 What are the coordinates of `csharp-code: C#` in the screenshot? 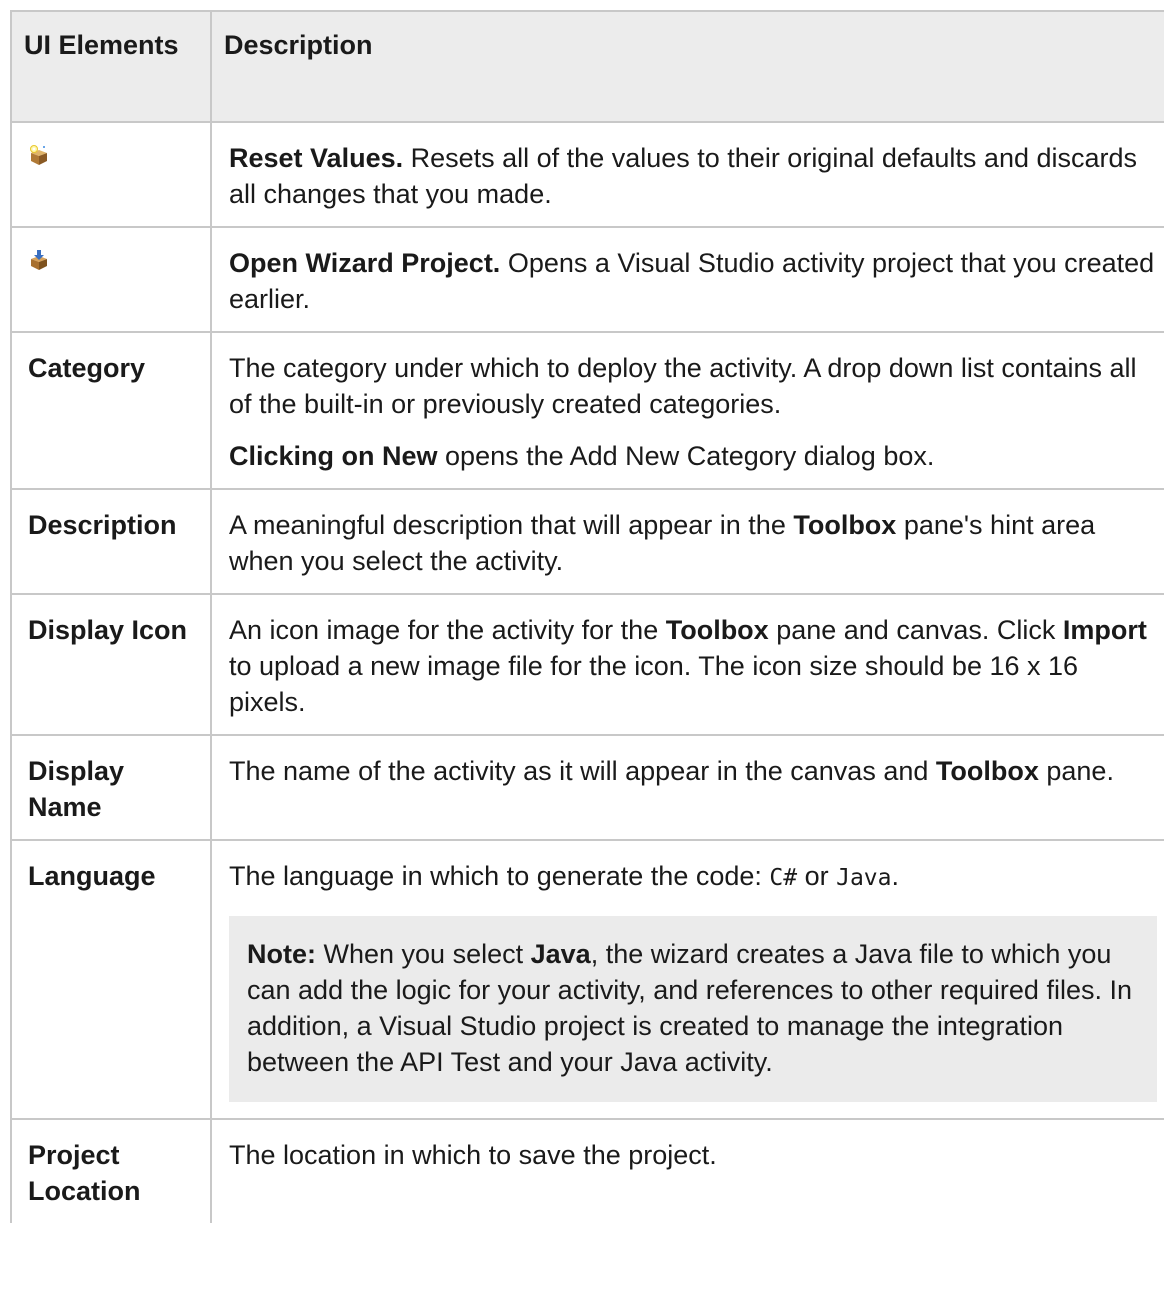 It's located at (783, 878).